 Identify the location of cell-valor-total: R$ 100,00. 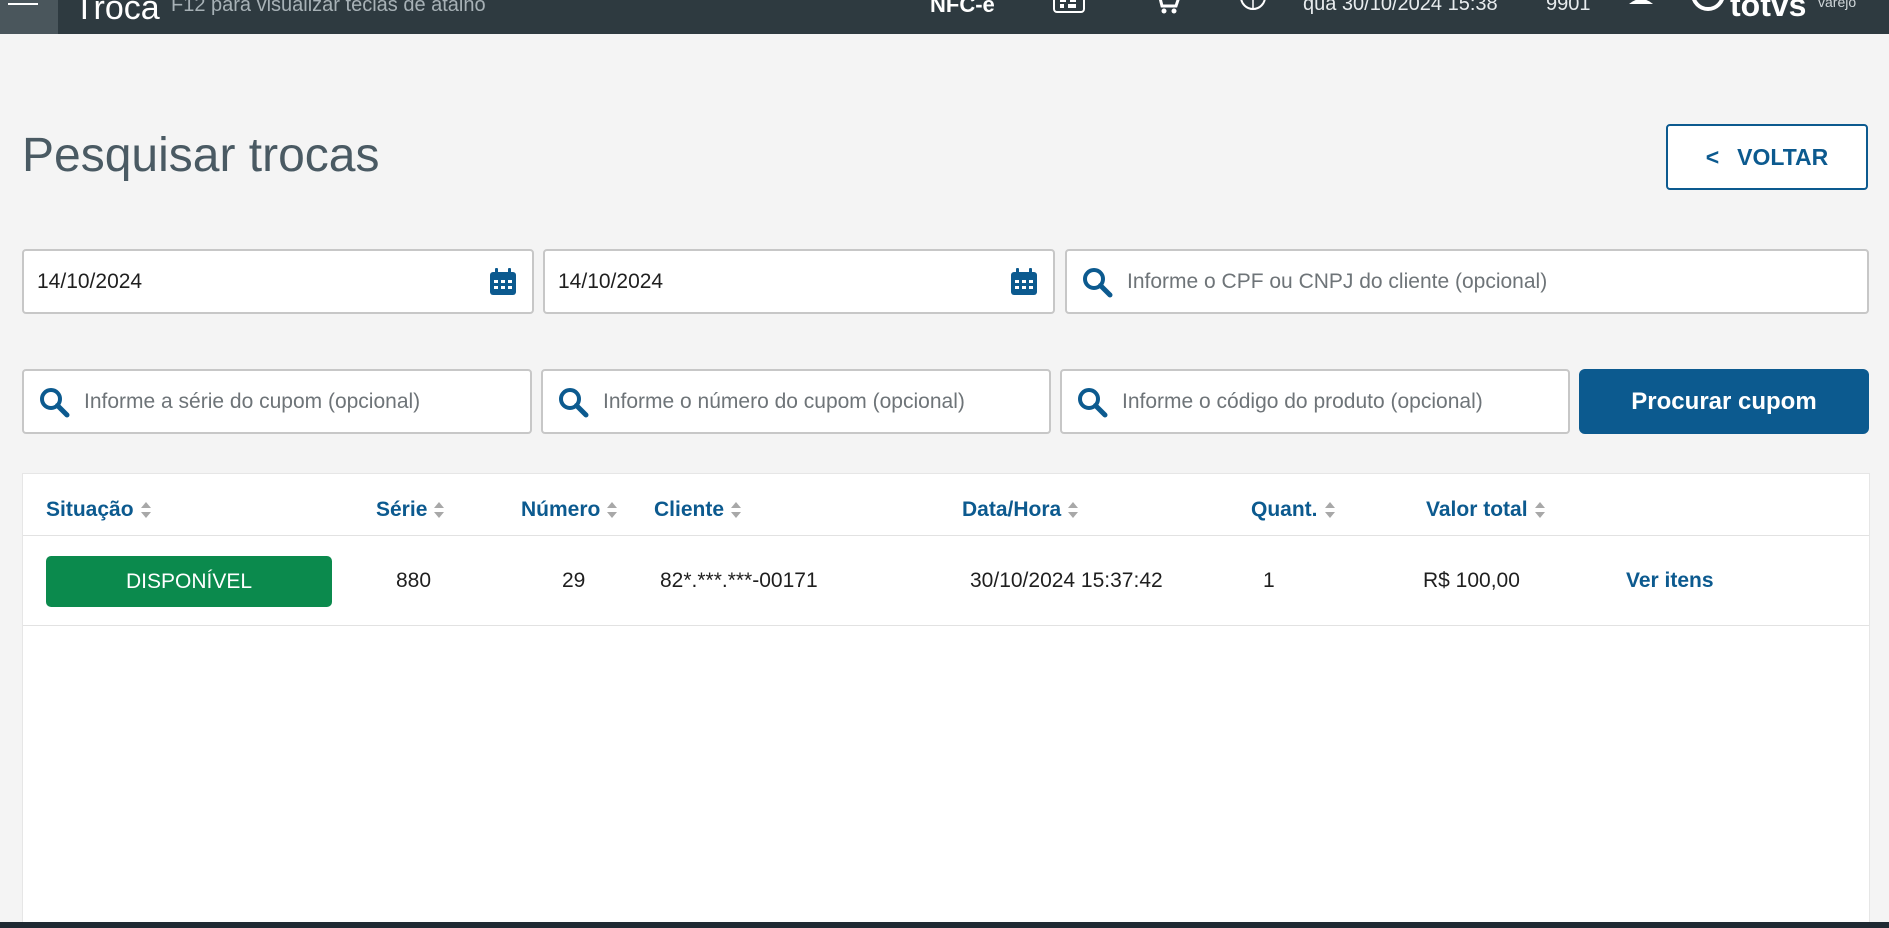
(1471, 580).